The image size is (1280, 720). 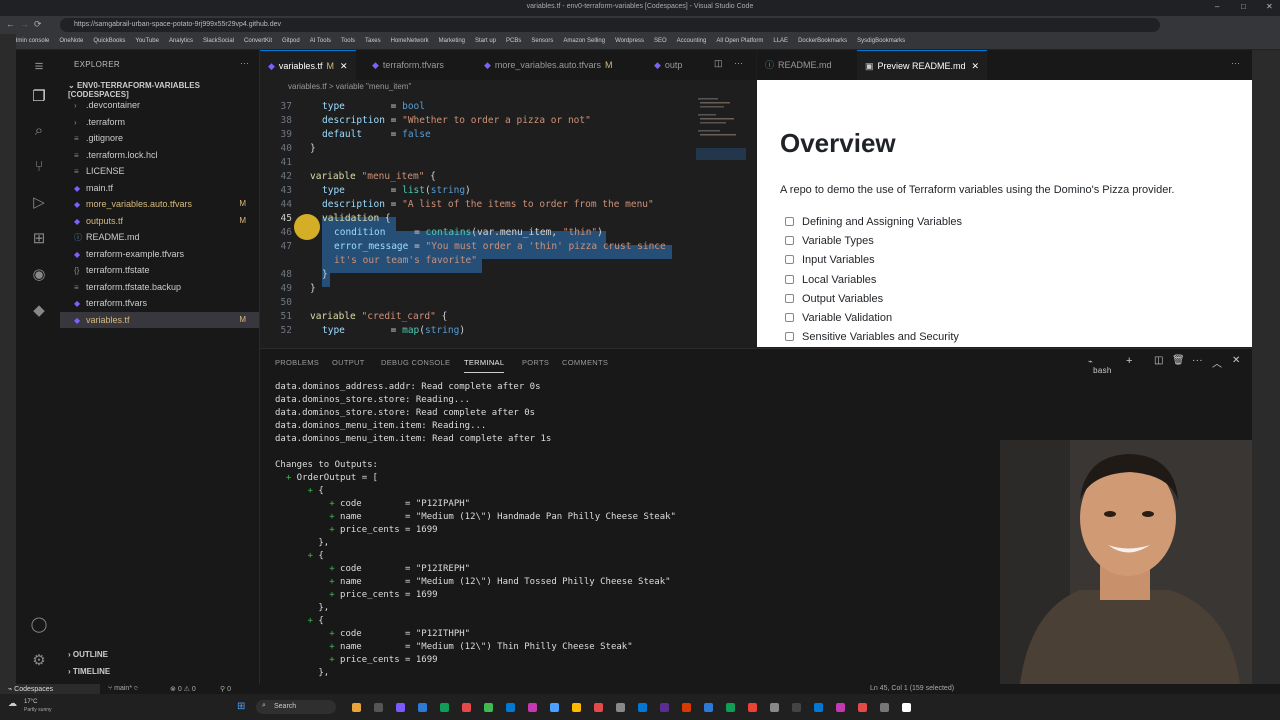 What do you see at coordinates (780, 41) in the screenshot?
I see `bookmark-item: LLAE` at bounding box center [780, 41].